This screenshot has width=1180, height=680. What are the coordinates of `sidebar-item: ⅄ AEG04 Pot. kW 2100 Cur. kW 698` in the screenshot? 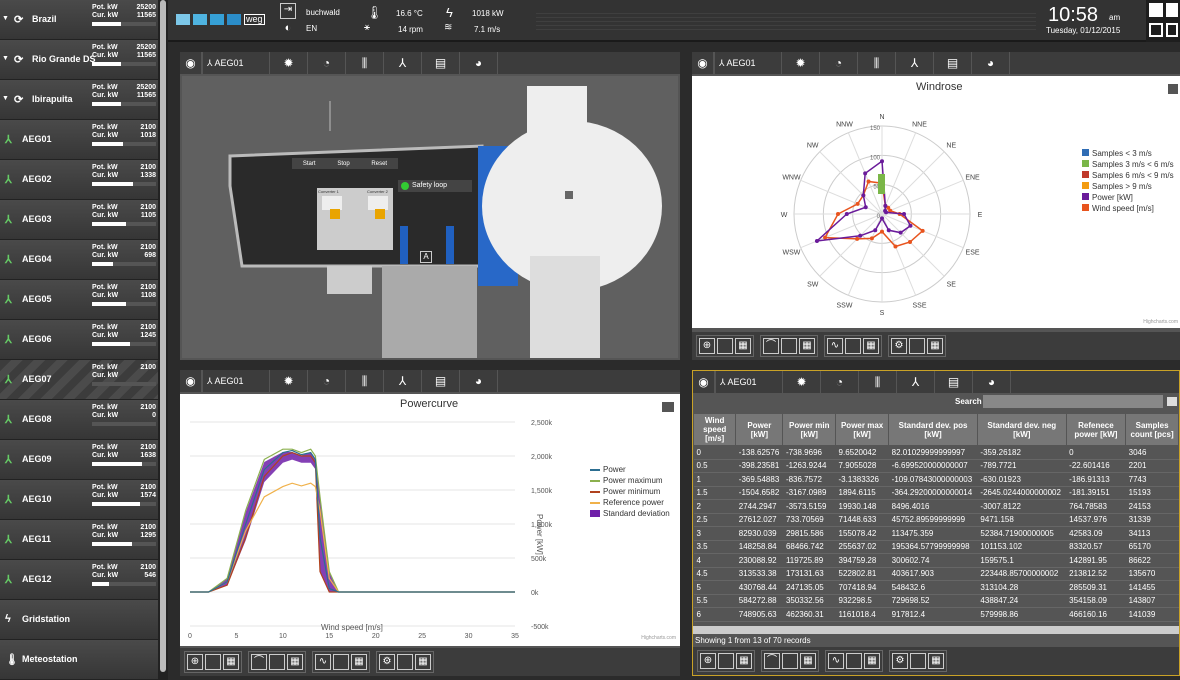 It's located at (79, 260).